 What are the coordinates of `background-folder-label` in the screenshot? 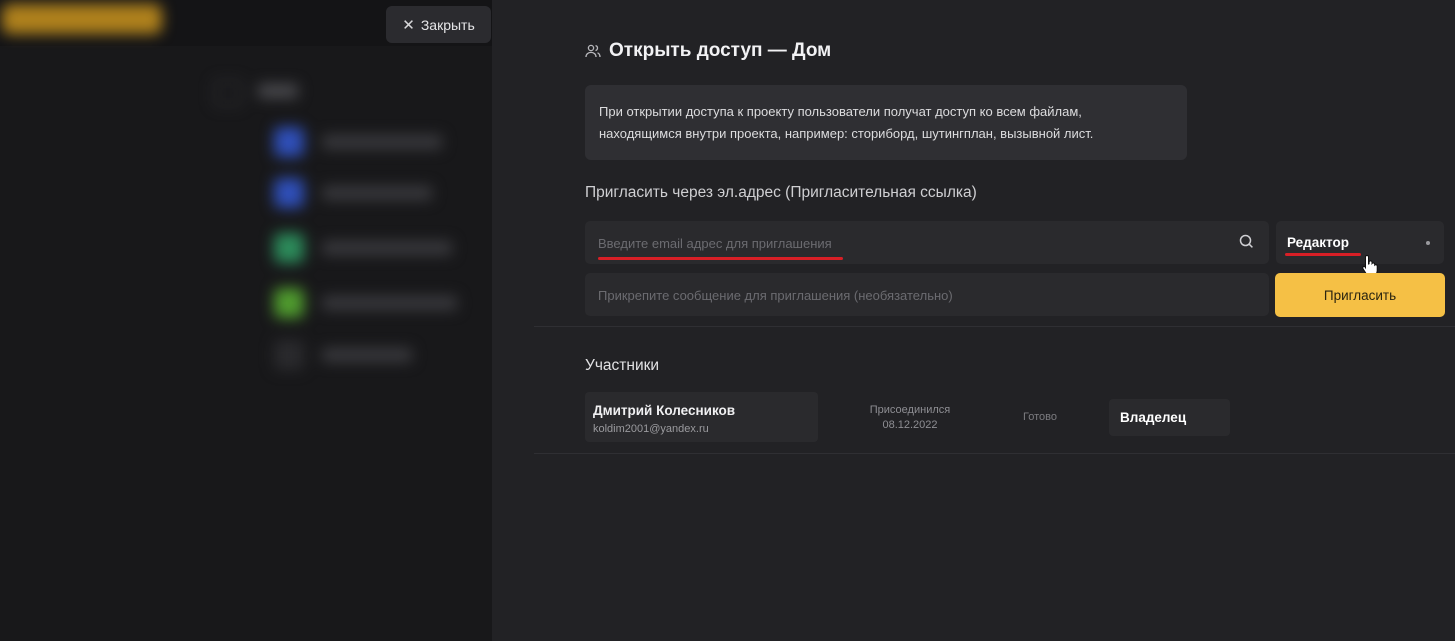 It's located at (278, 91).